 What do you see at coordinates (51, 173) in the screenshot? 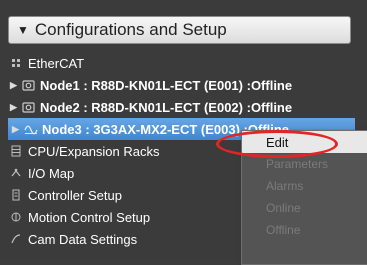
I see `tree-item-label: I/O Map` at bounding box center [51, 173].